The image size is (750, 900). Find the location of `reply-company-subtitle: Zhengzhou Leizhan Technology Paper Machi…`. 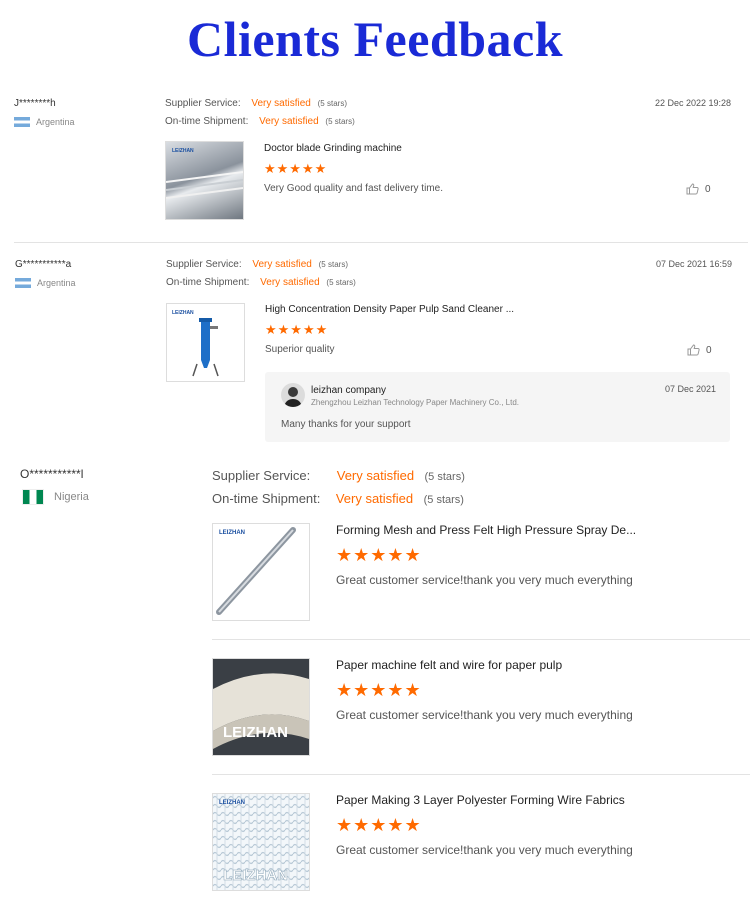

reply-company-subtitle: Zhengzhou Leizhan Technology Paper Machi… is located at coordinates (415, 402).